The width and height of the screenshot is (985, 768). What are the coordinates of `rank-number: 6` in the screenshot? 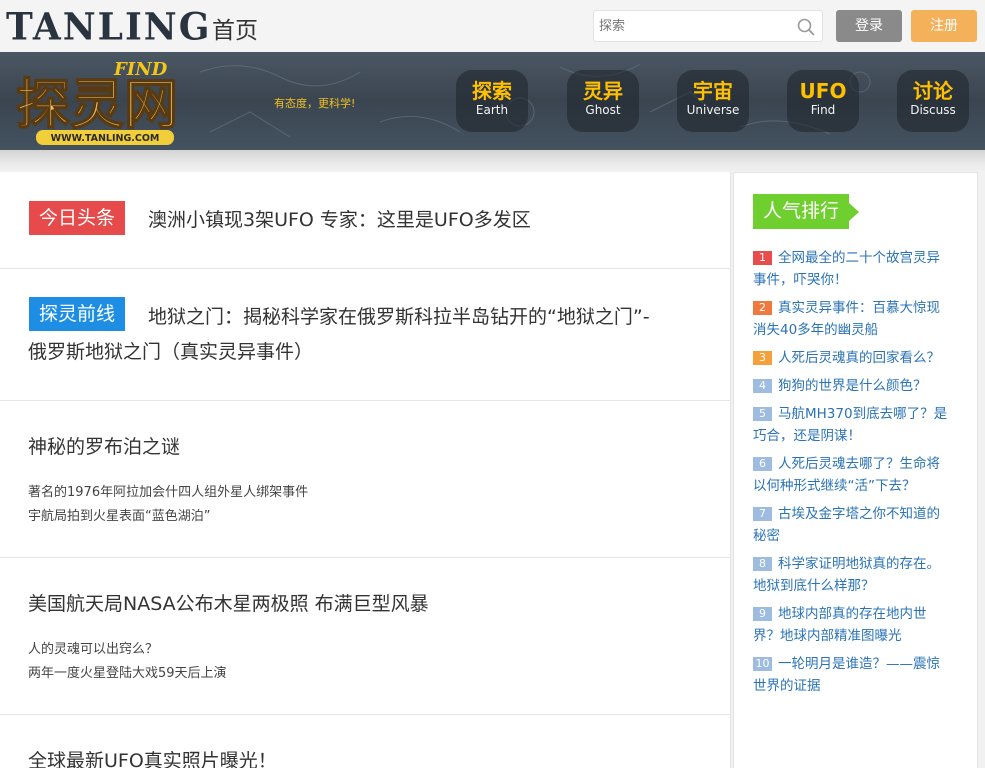 It's located at (762, 464).